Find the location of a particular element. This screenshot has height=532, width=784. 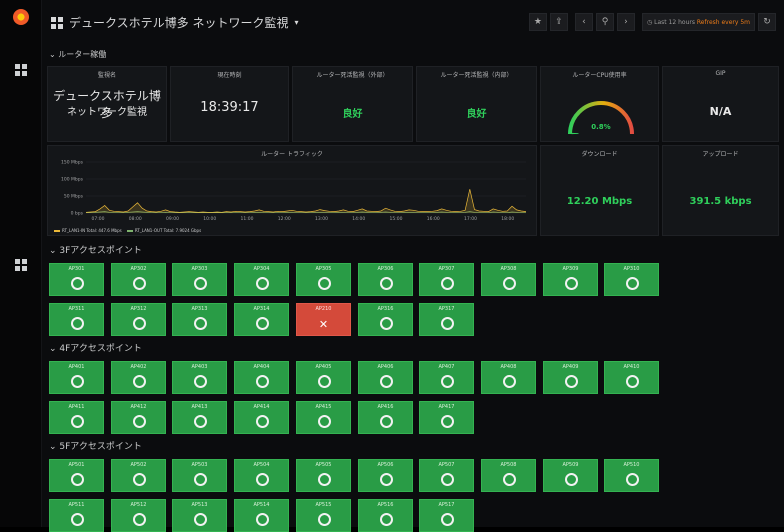

ap-tile: AP408 is located at coordinates (508, 377).